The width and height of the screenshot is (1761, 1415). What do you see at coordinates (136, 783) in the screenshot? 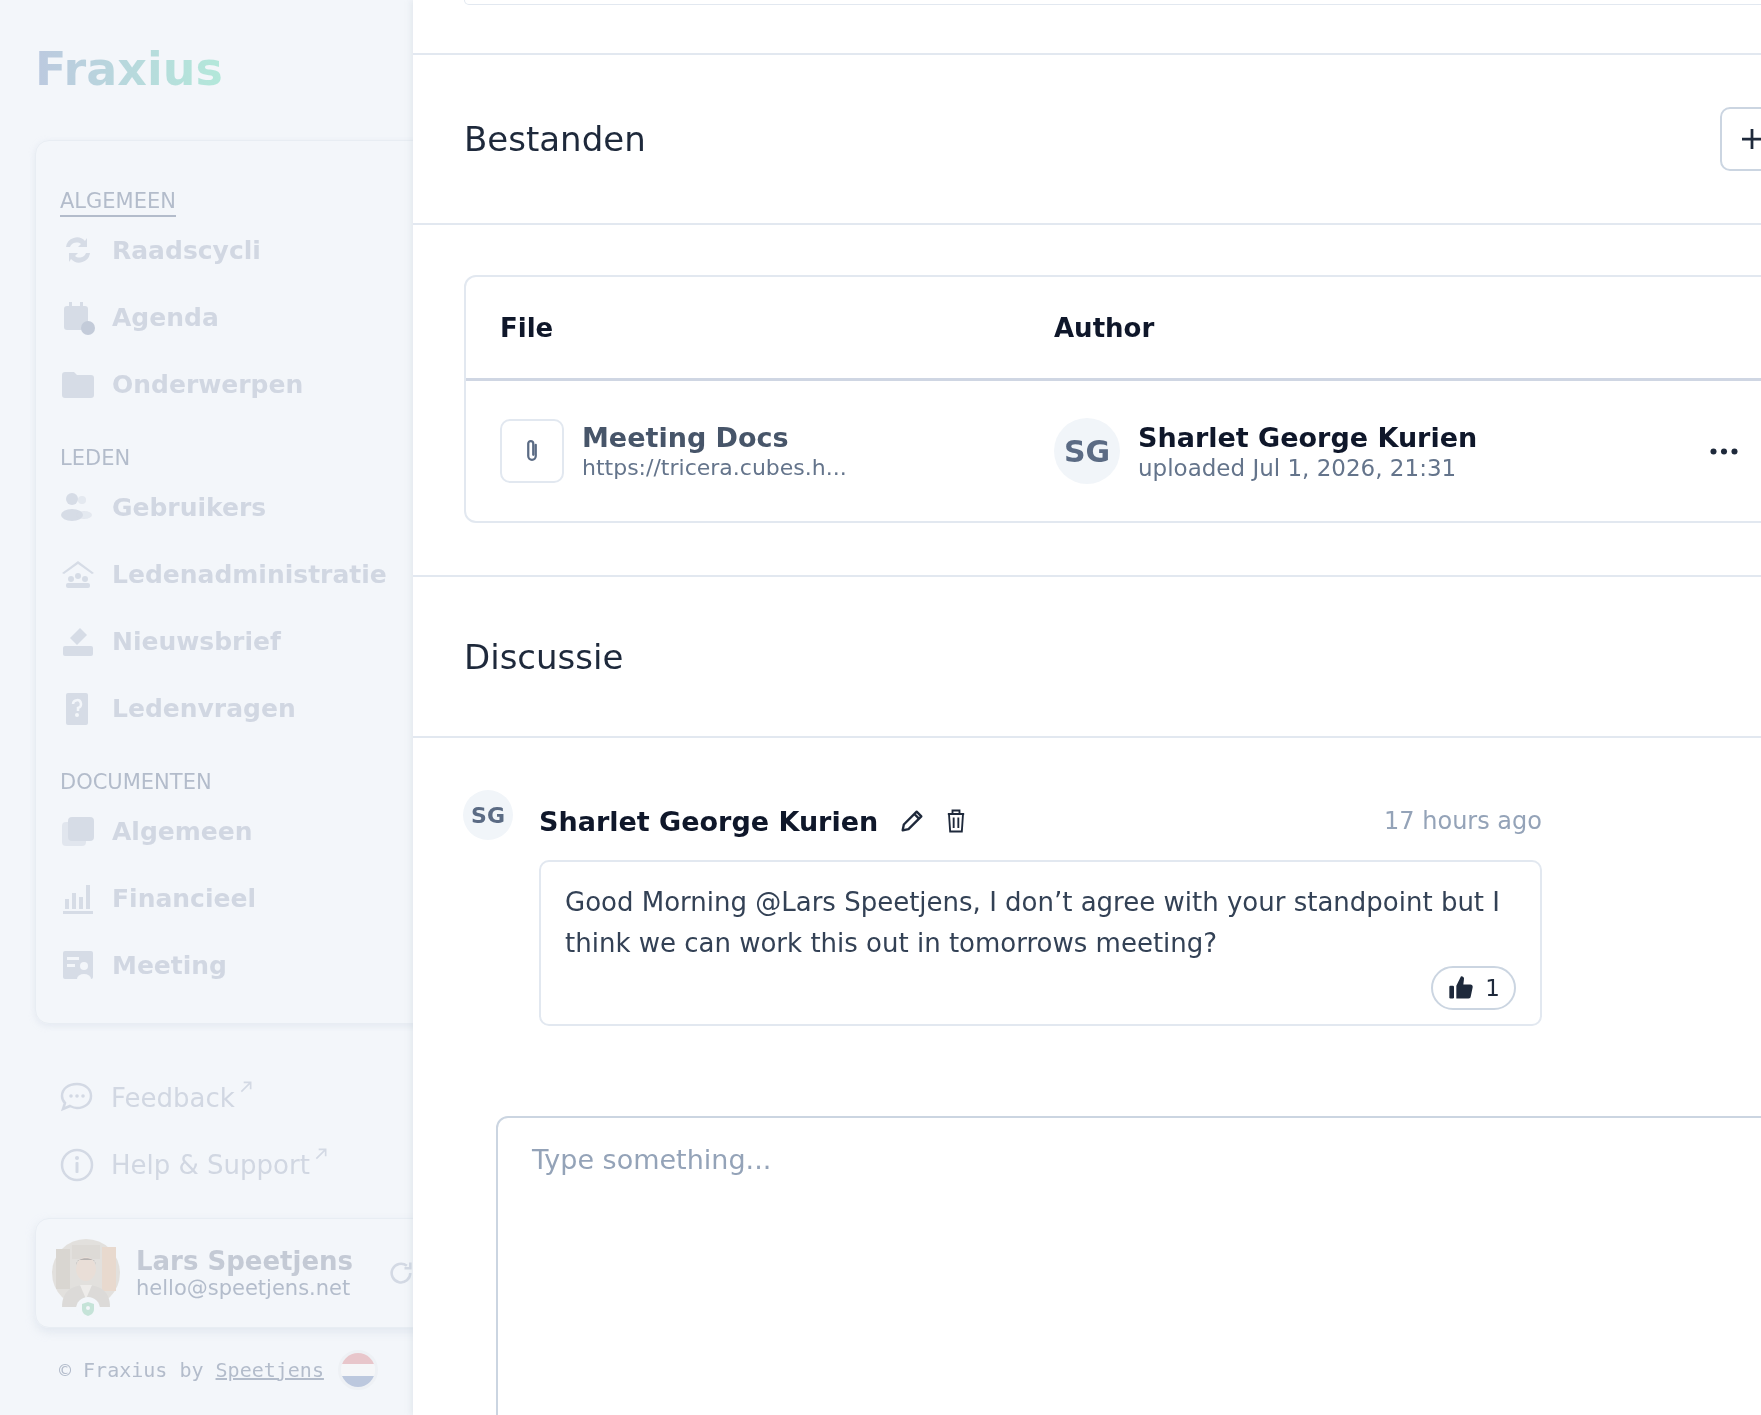
I see `section-heading: DOCUMENTEN` at bounding box center [136, 783].